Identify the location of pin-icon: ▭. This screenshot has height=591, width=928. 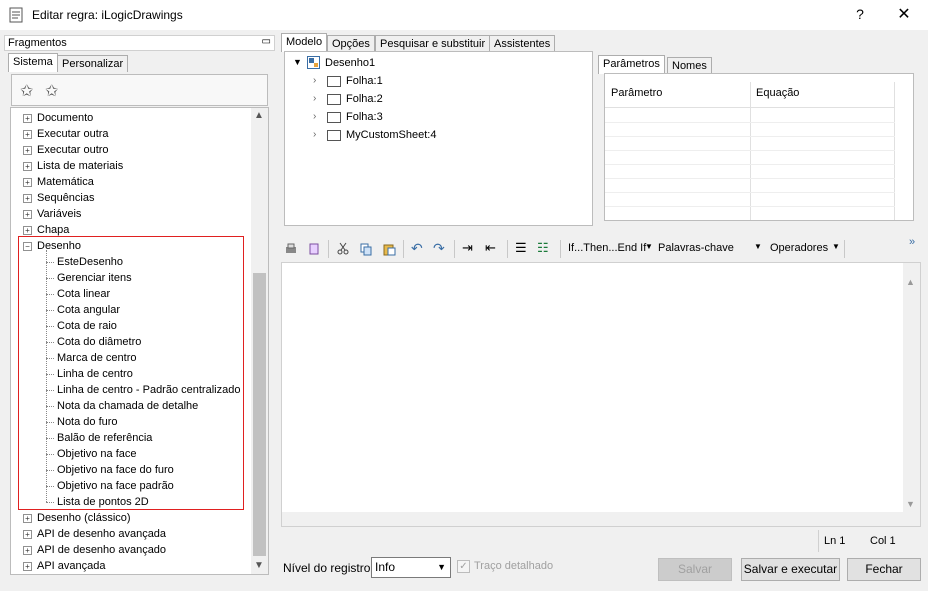
(266, 41).